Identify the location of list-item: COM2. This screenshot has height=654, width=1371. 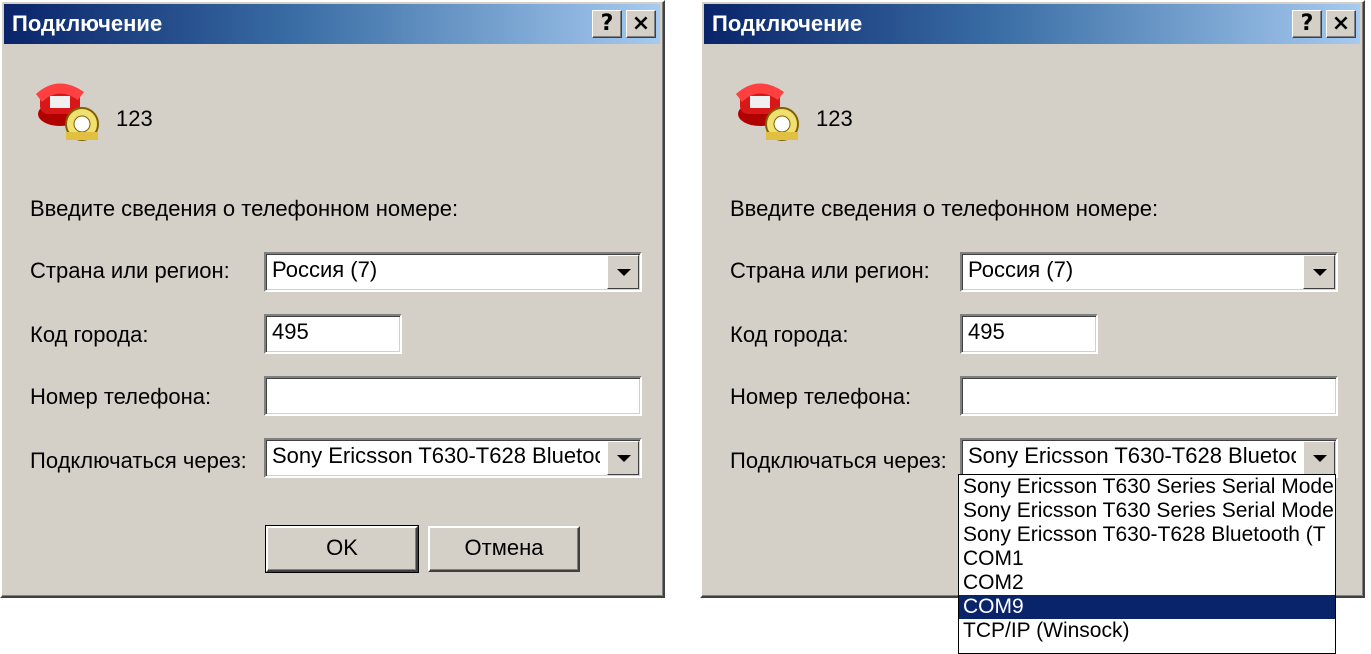
(1147, 583).